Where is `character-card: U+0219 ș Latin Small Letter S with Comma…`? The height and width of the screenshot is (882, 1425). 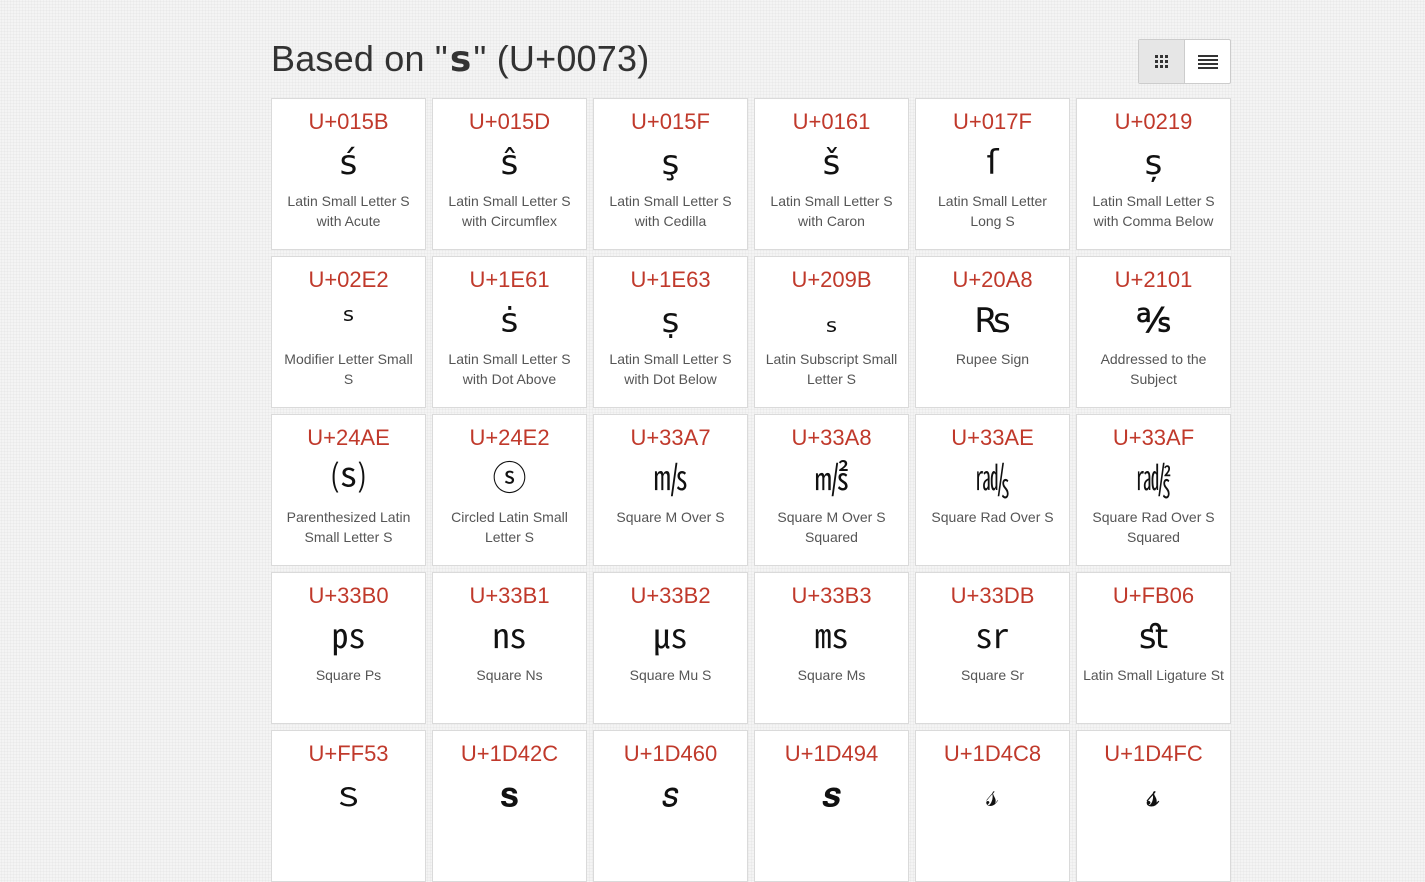
character-card: U+0219 ș Latin Small Letter S with Comma… is located at coordinates (1153, 174).